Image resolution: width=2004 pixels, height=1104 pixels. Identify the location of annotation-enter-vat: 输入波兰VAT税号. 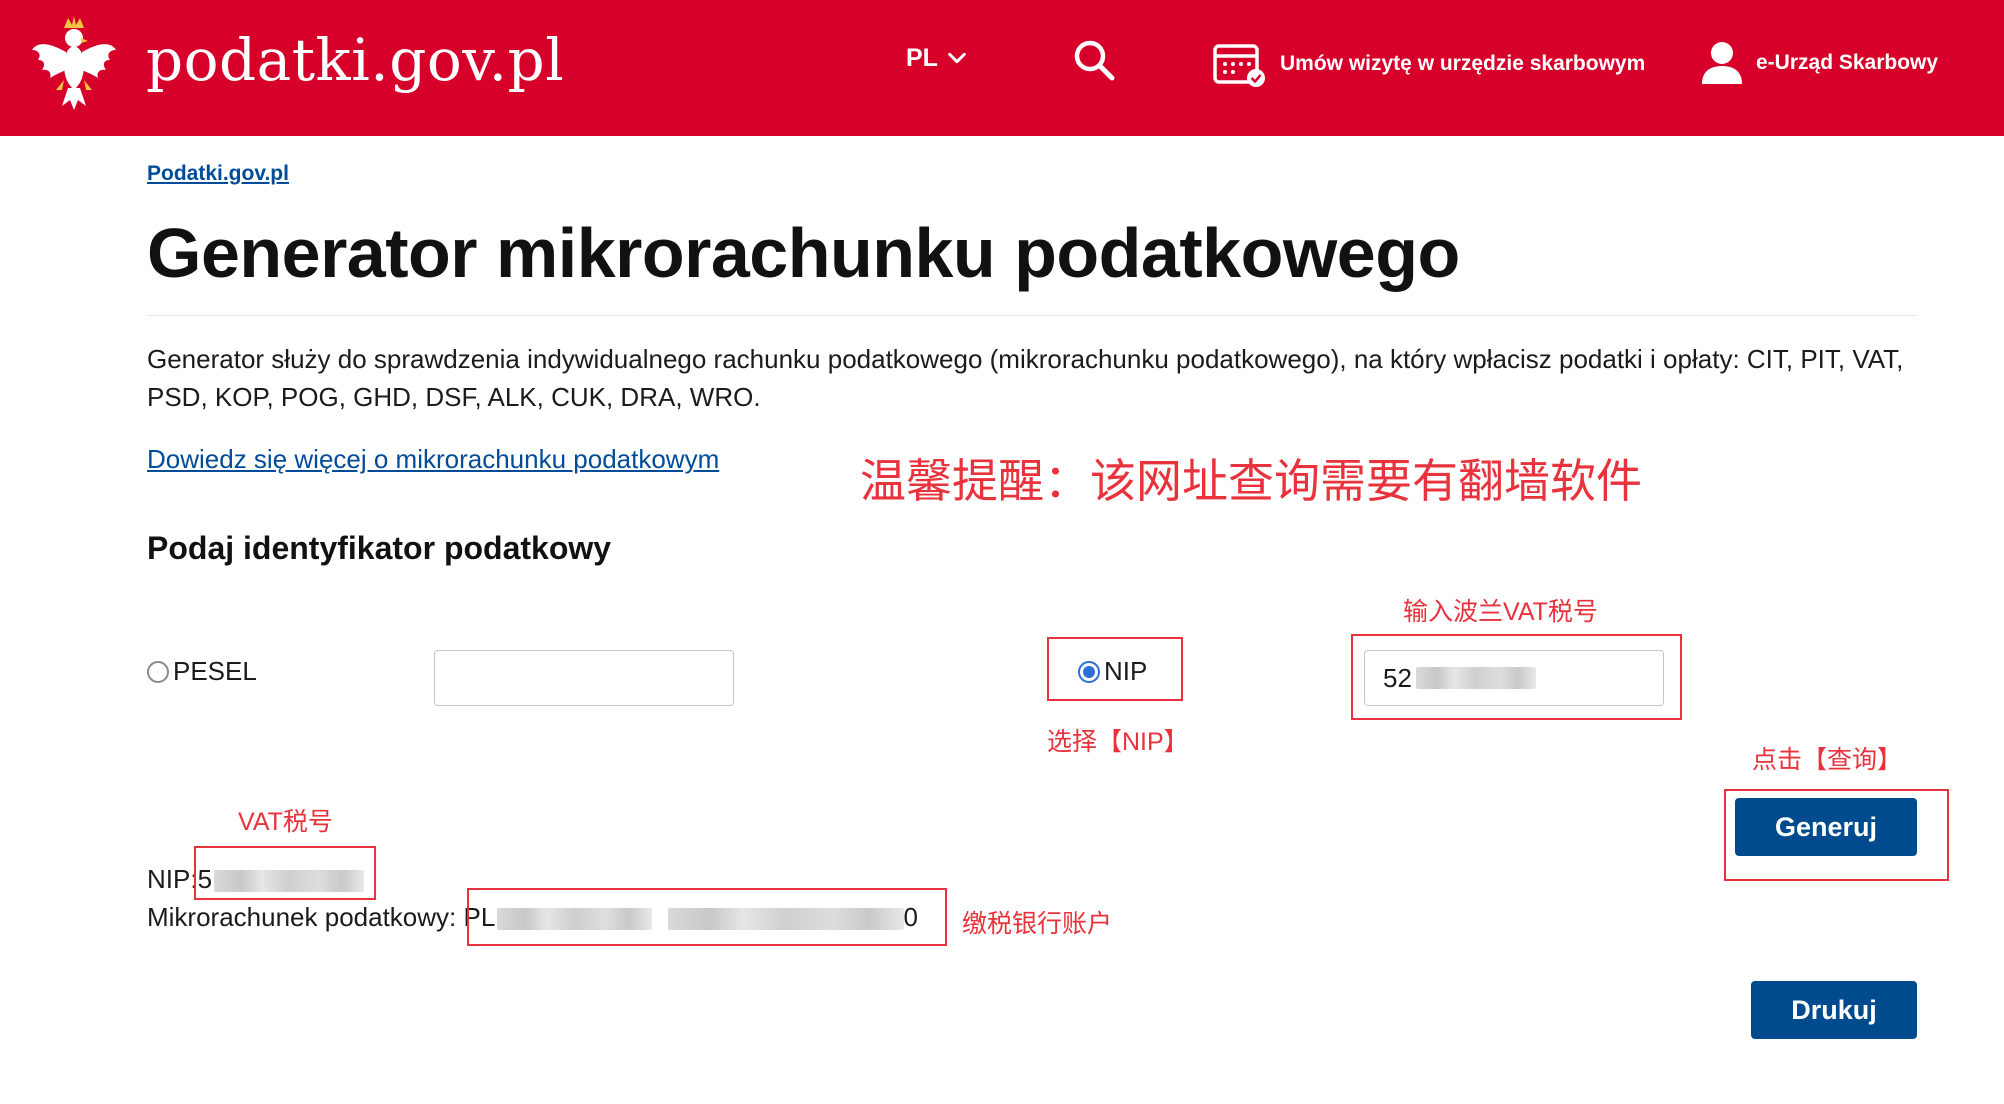
(1500, 612).